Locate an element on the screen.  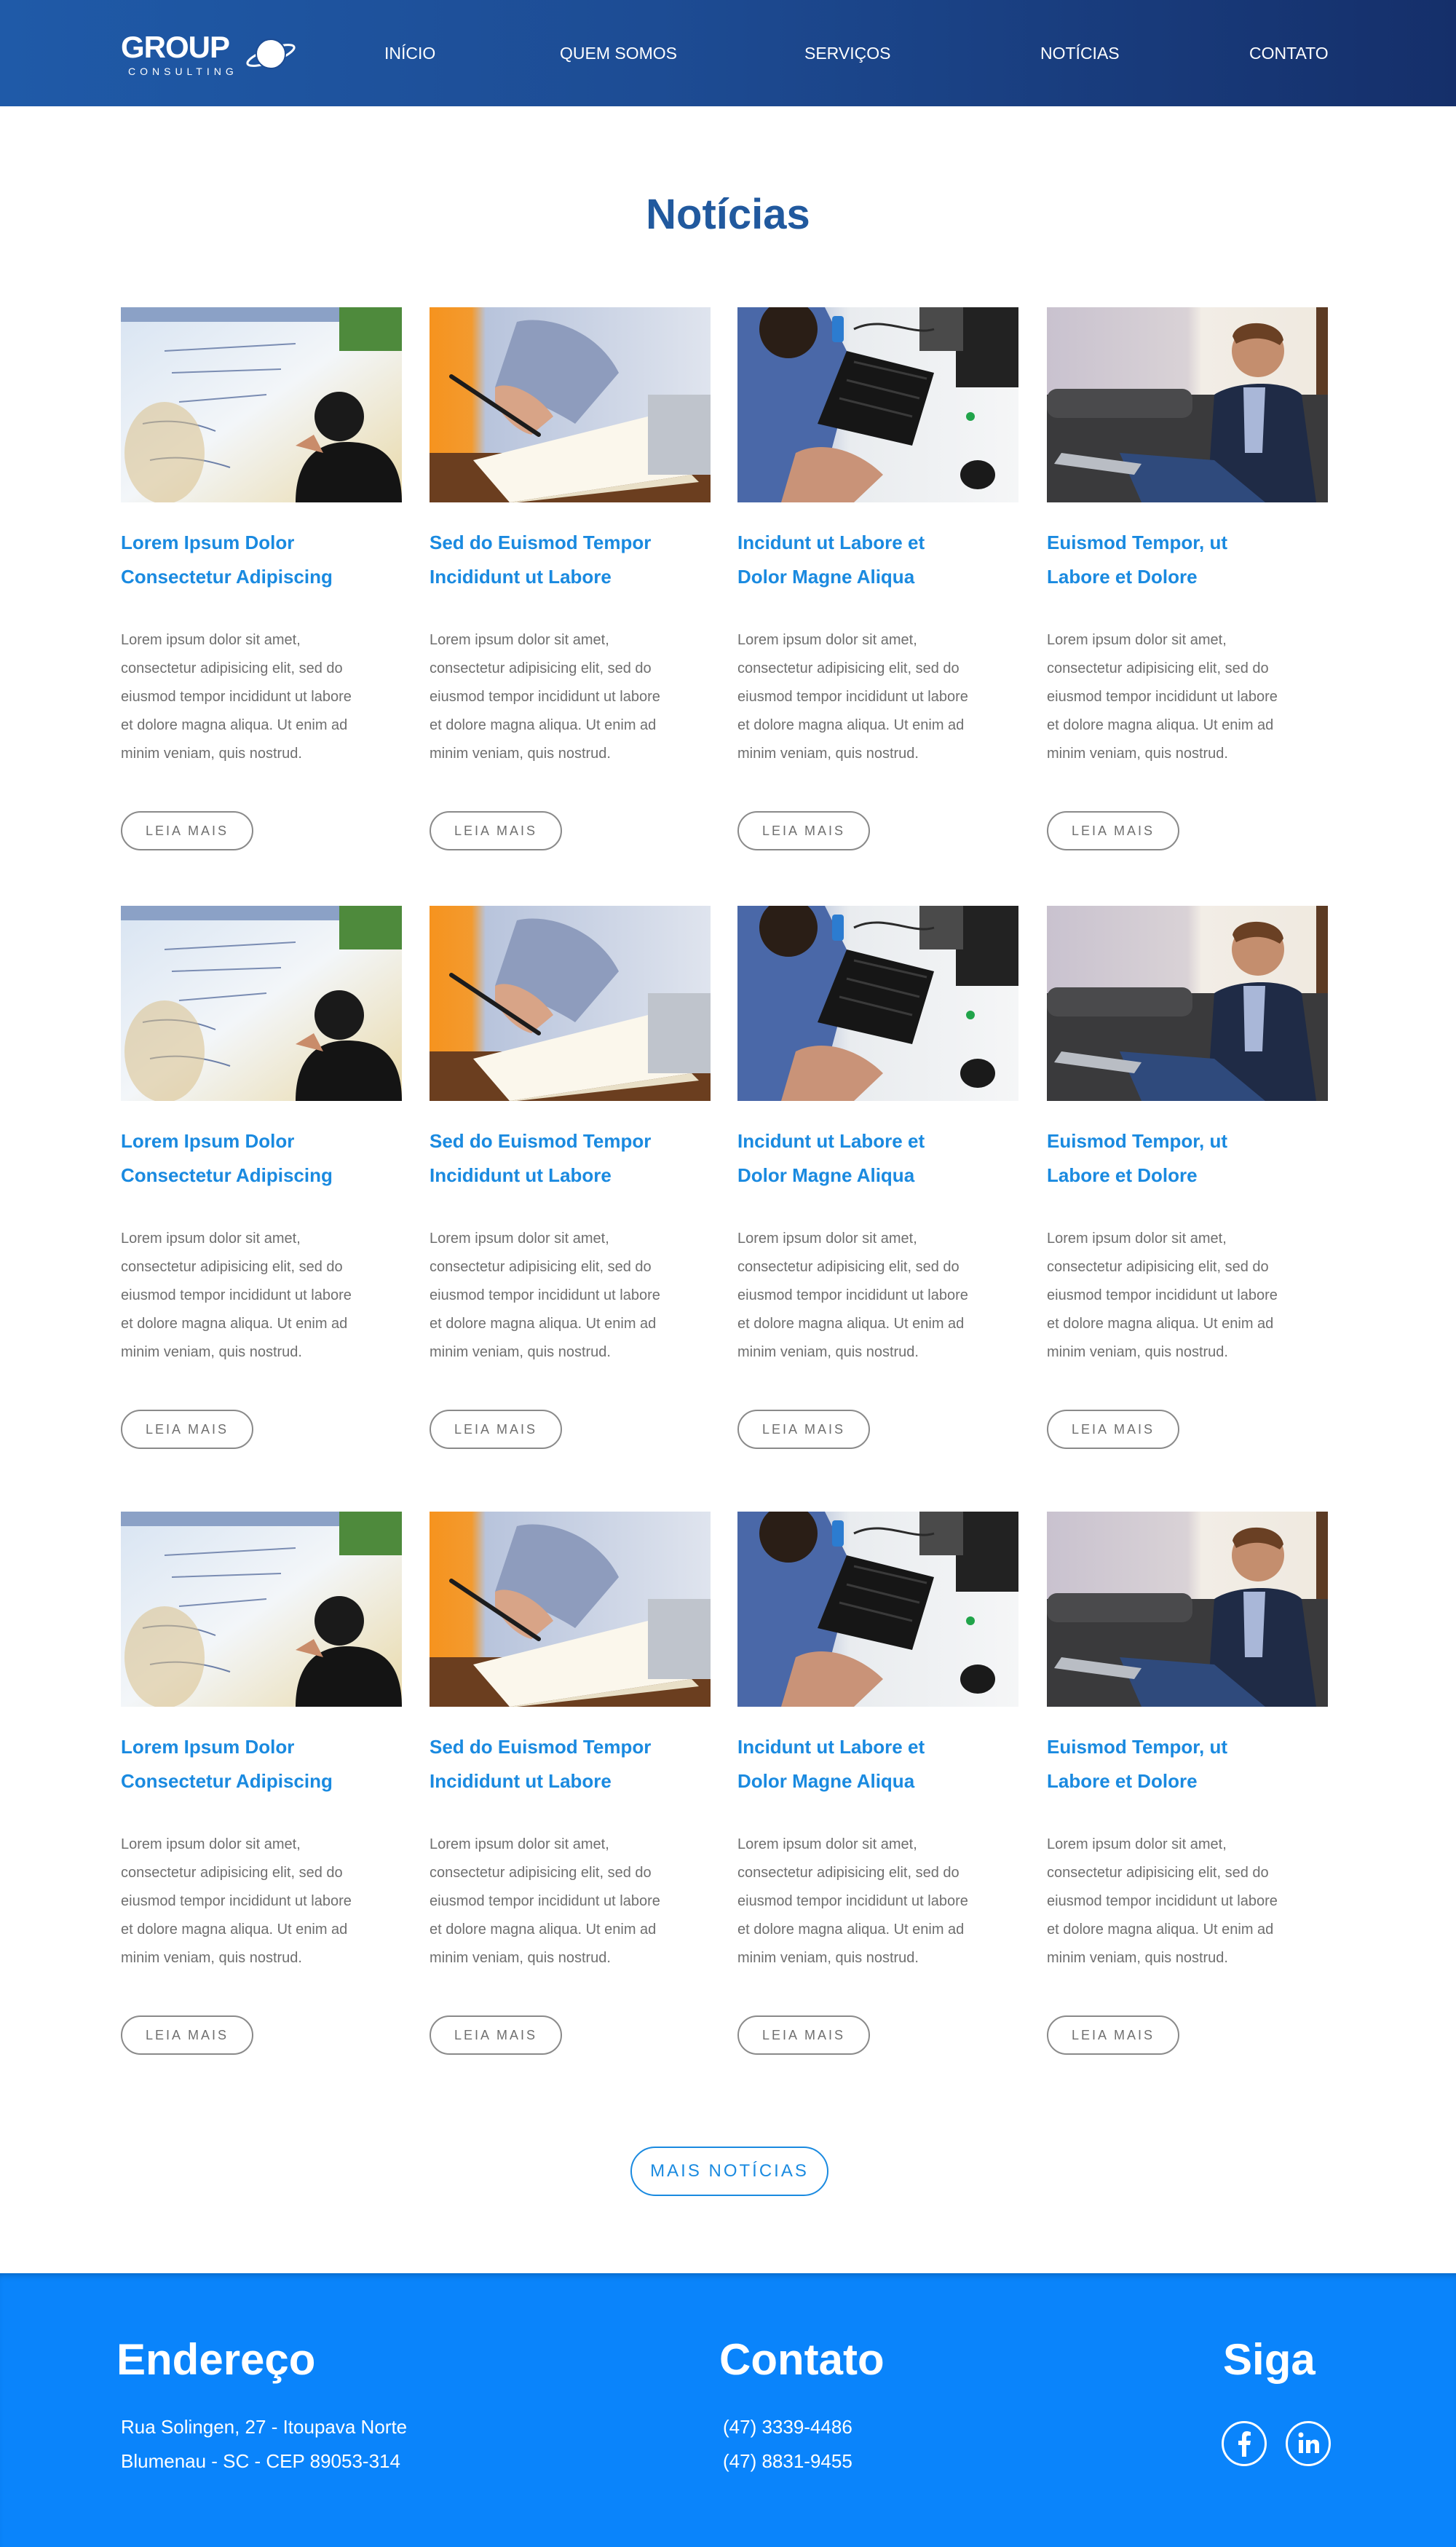
group-consulting-logo: GROUP CONSULTING is located at coordinates (215, 55).